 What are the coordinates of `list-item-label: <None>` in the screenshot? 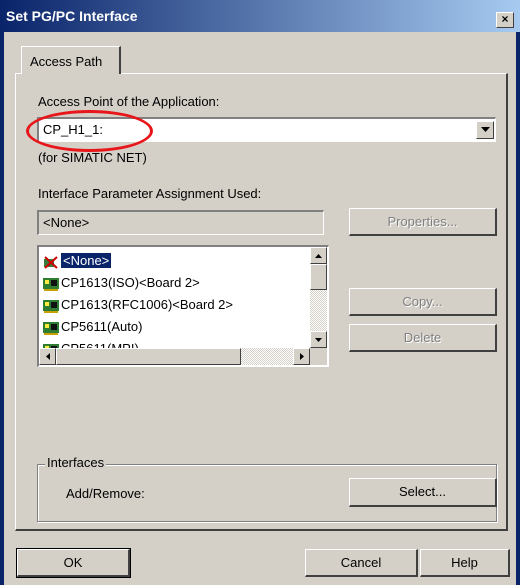 It's located at (86, 260).